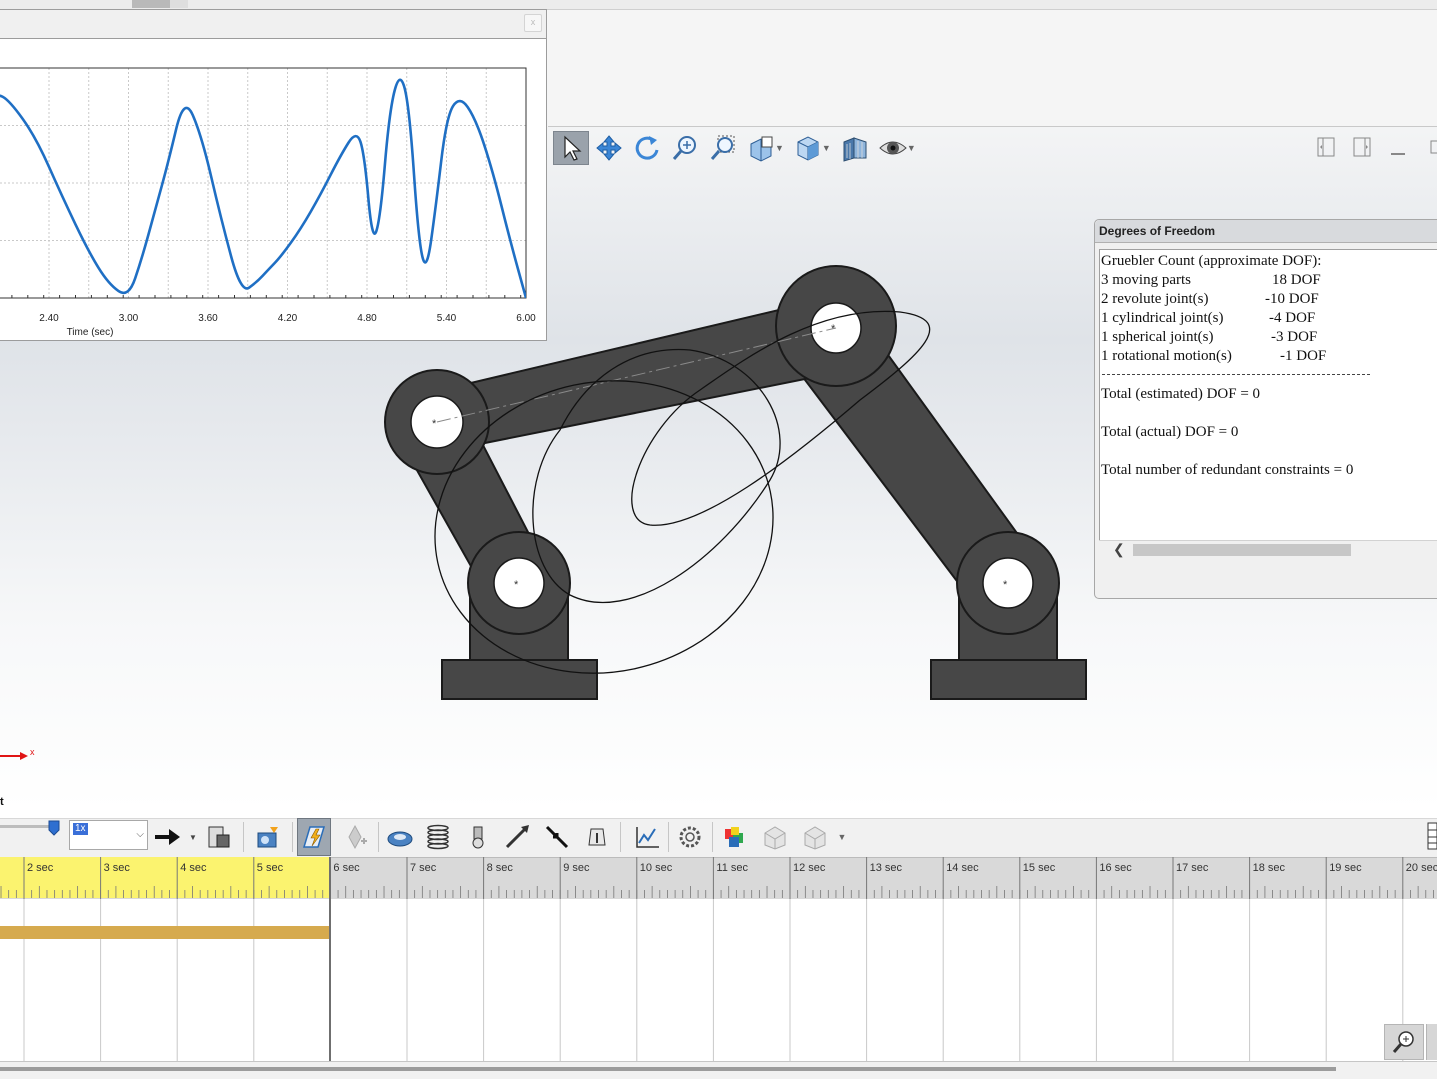  I want to click on timeline-label: 9 sec, so click(576, 868).